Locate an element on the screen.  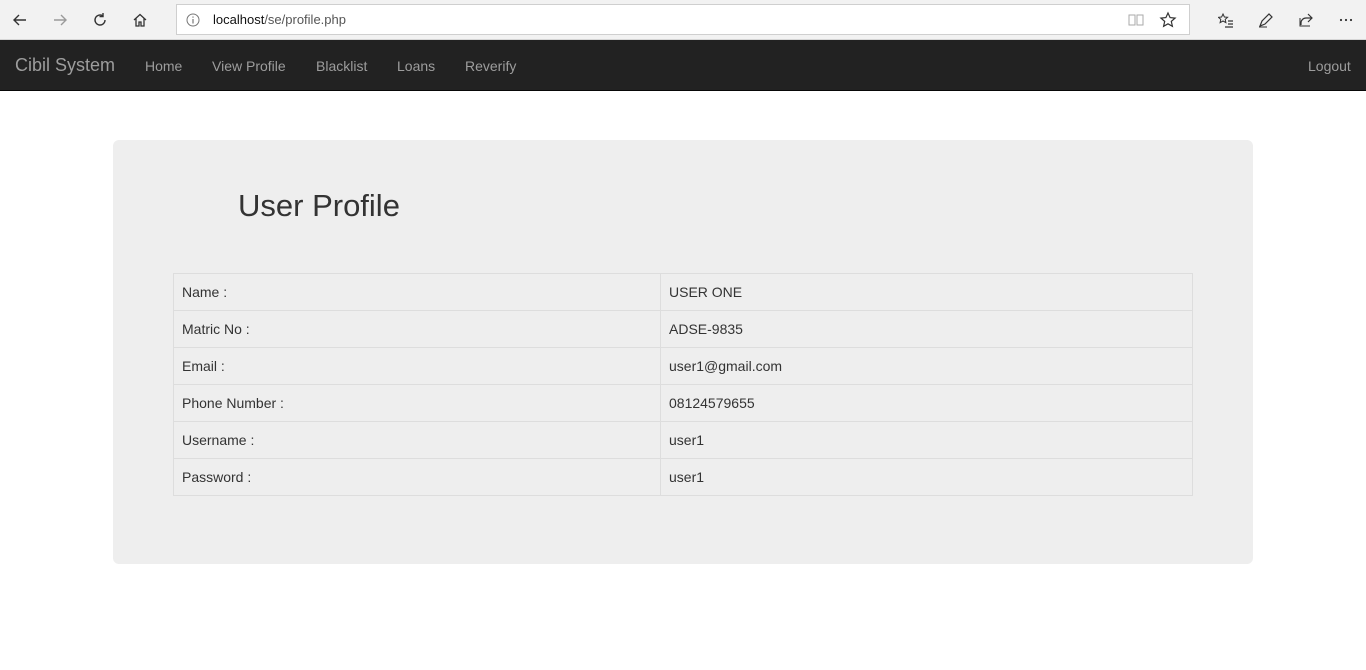
nav-item-reverify: Reverify is located at coordinates (490, 66).